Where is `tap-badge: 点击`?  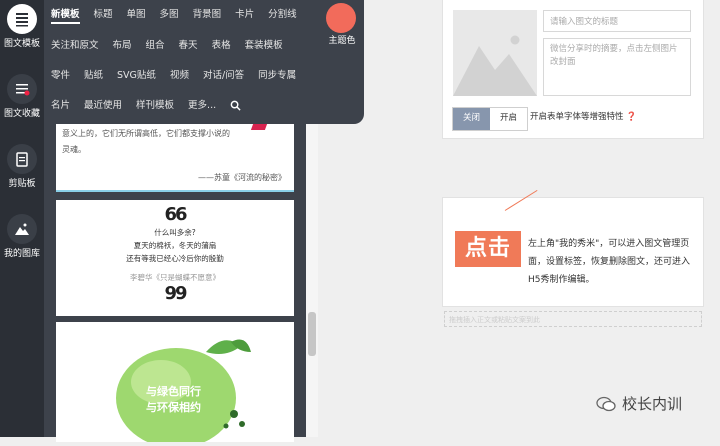 tap-badge: 点击 is located at coordinates (488, 249).